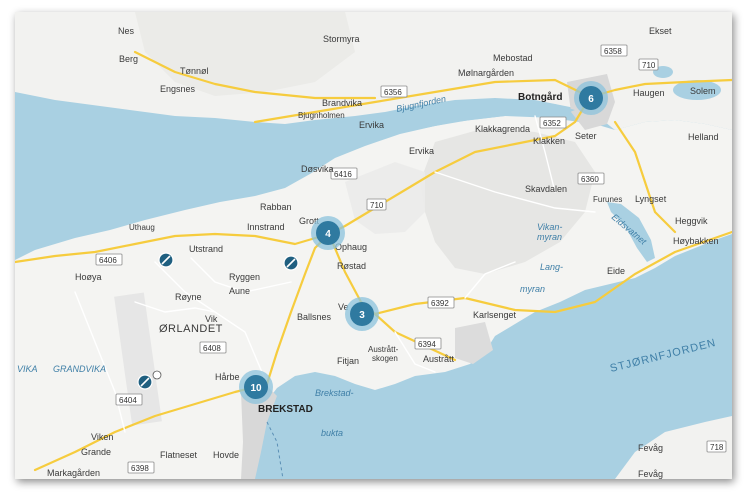 The image size is (749, 497). I want to click on svg-text: 10, so click(256, 388).